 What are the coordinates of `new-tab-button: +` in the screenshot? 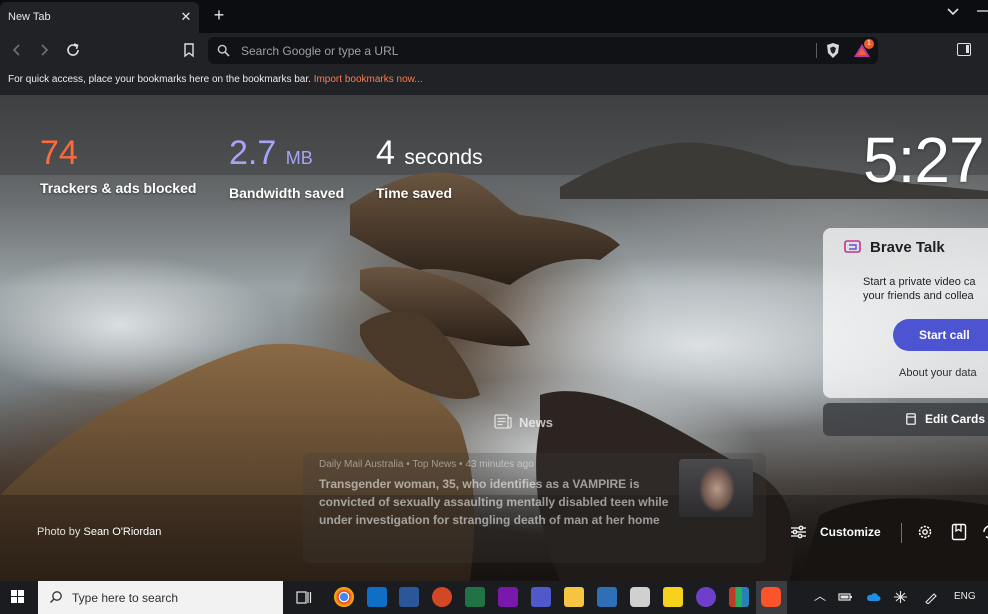 It's located at (219, 15).